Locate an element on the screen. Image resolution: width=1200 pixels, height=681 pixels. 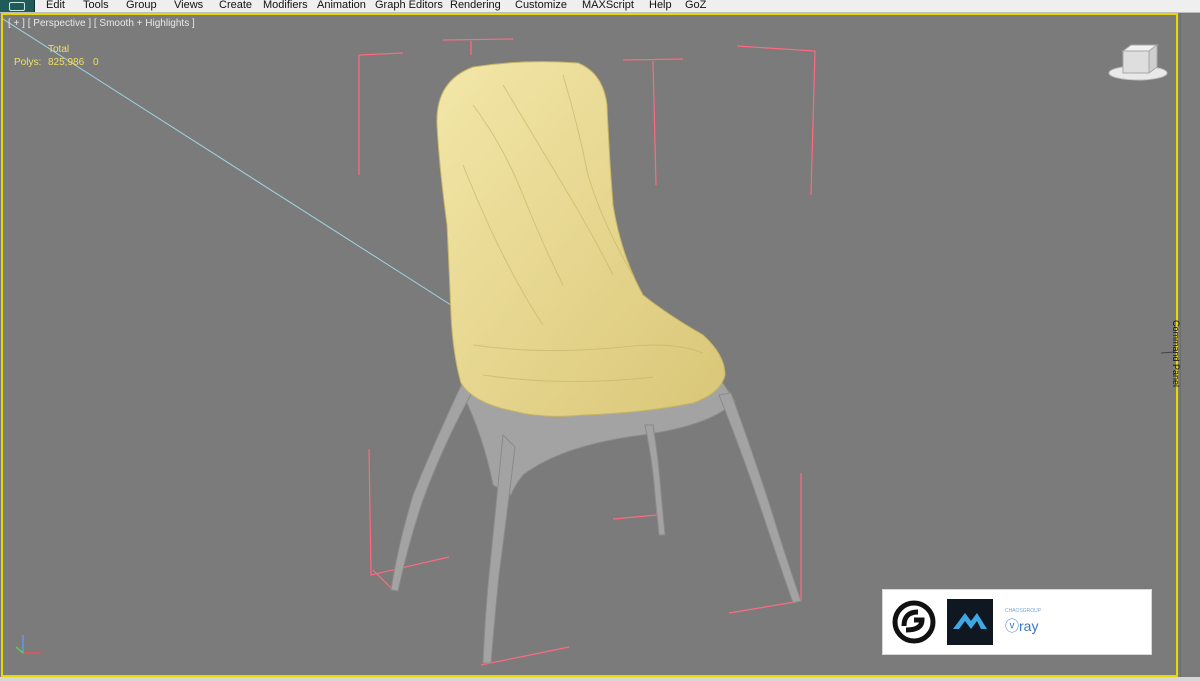
axis-tripod-icon is located at coordinates (28, 644).